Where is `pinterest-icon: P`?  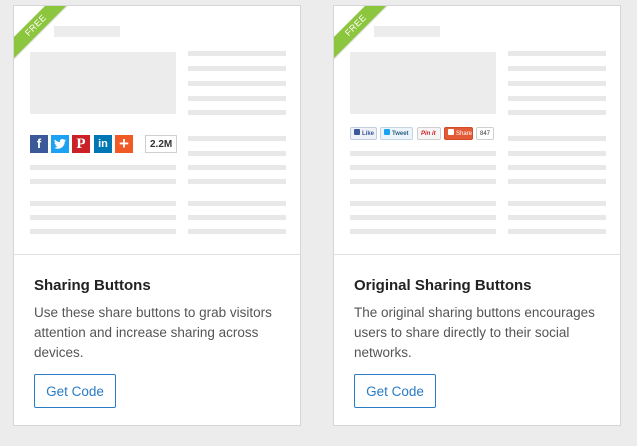
pinterest-icon: P is located at coordinates (81, 144).